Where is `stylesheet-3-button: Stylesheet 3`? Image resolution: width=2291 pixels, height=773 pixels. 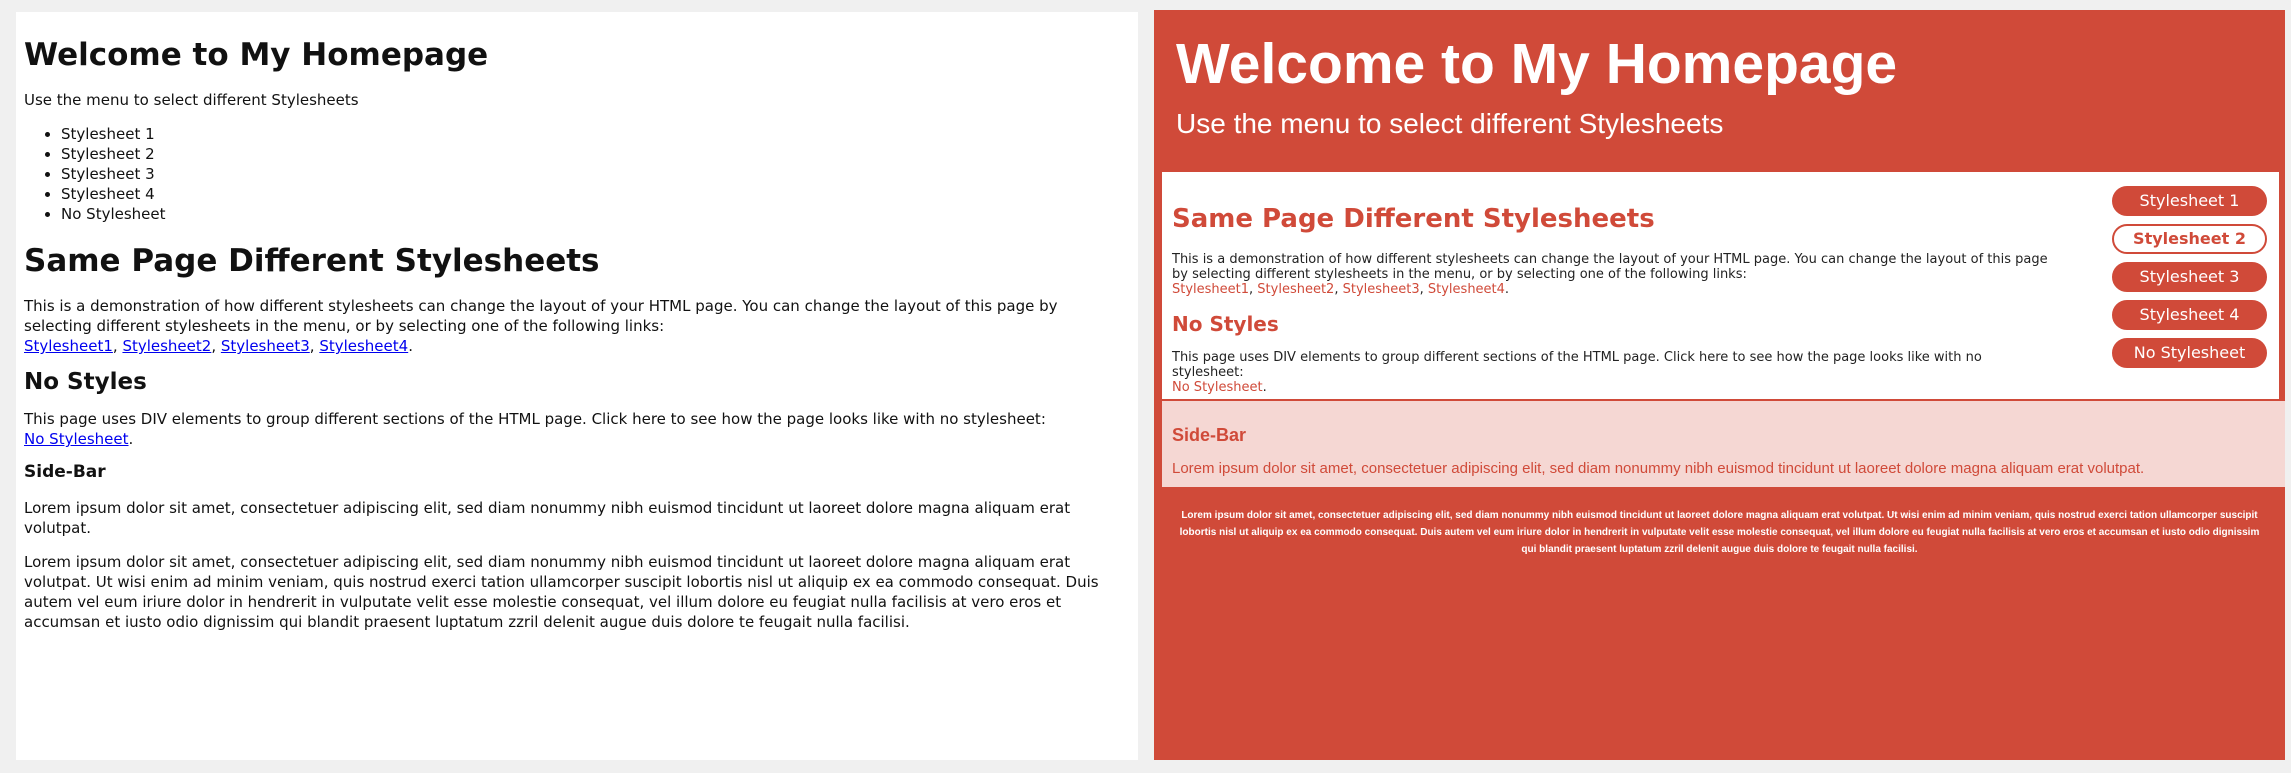 stylesheet-3-button: Stylesheet 3 is located at coordinates (2189, 277).